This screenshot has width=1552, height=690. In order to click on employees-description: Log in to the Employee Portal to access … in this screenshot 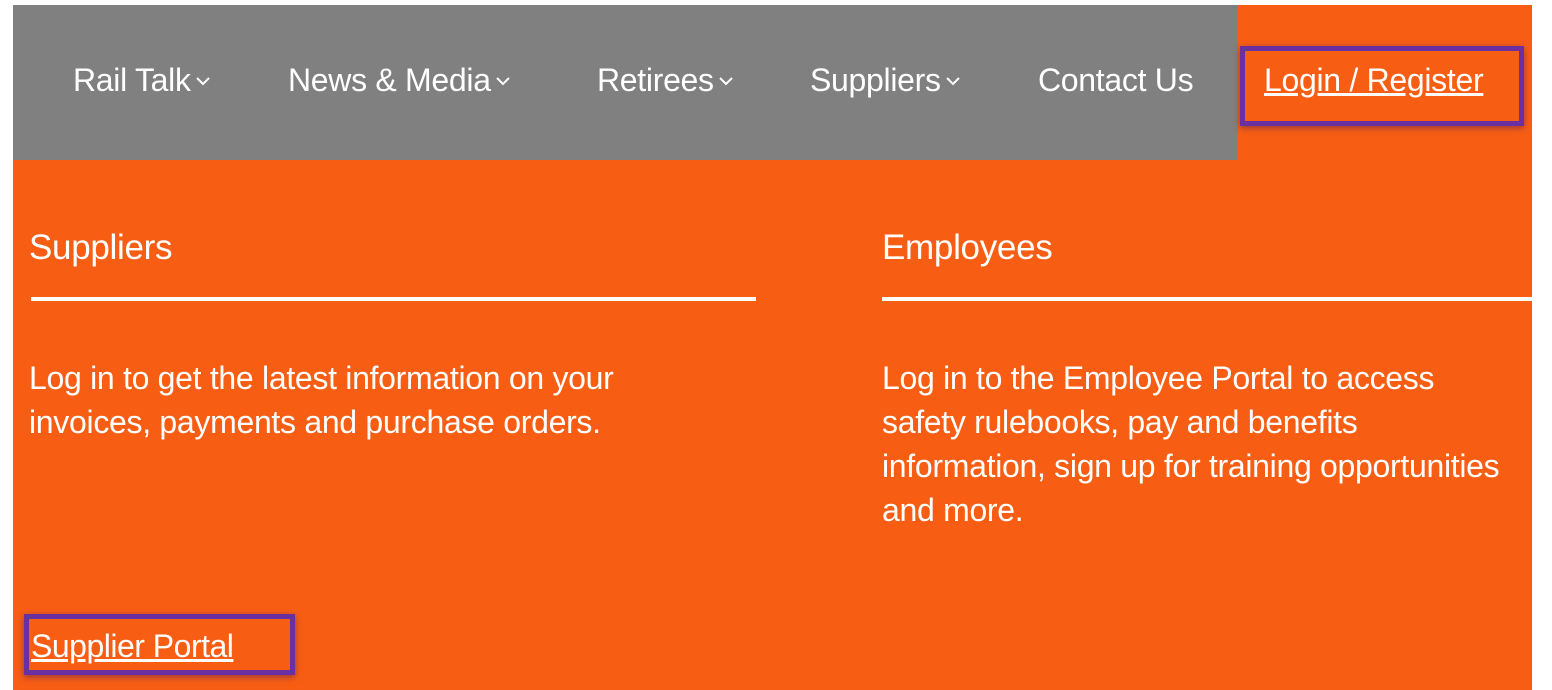, I will do `click(1191, 444)`.